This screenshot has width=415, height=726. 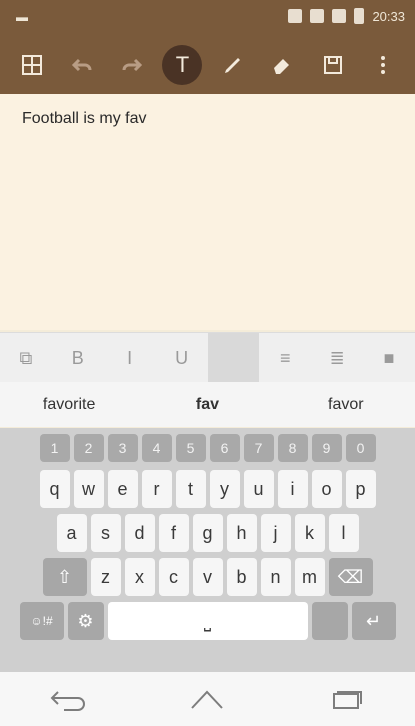 I want to click on format-bar: ⧉ B I U ≡ ≣ ■, so click(x=207, y=357).